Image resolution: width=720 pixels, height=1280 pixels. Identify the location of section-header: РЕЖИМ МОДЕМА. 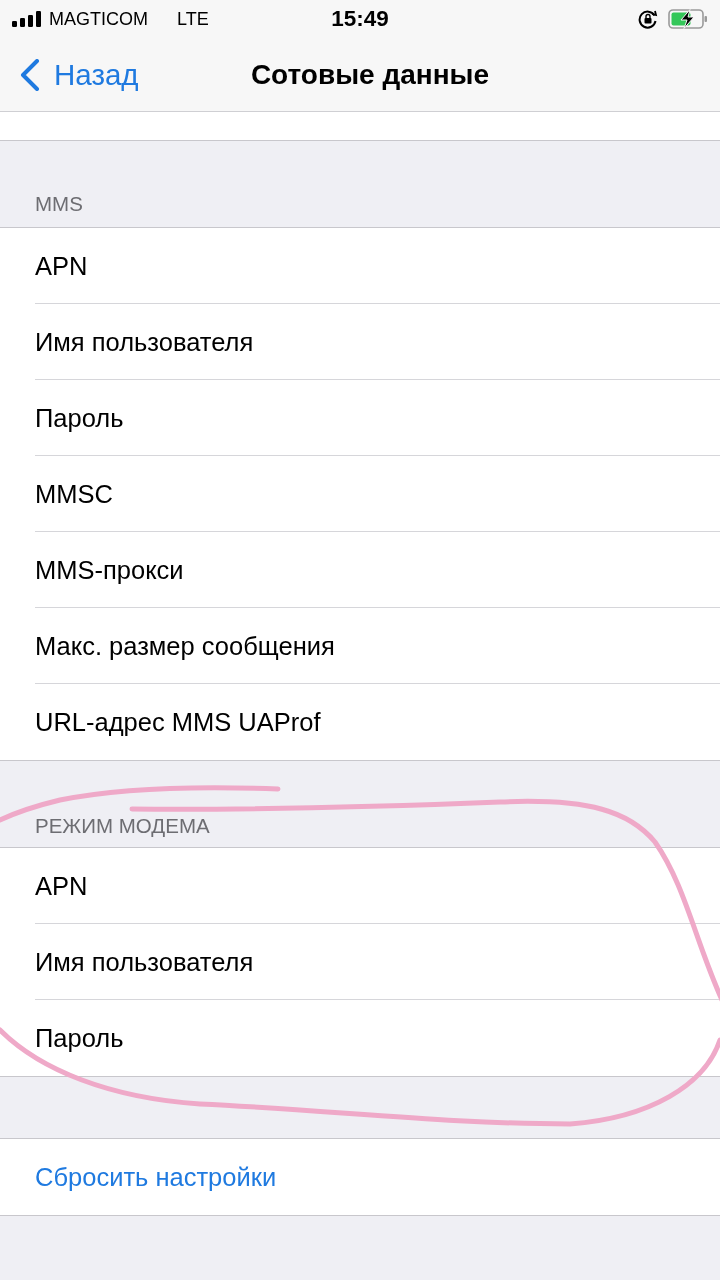
(122, 825).